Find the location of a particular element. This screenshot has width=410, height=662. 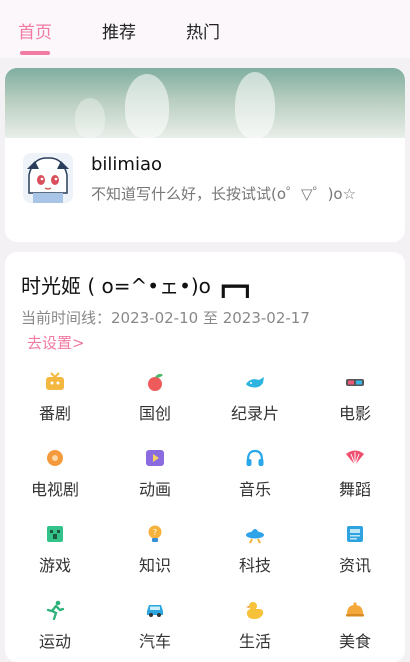

category-dance: 舞蹈 is located at coordinates (355, 478).